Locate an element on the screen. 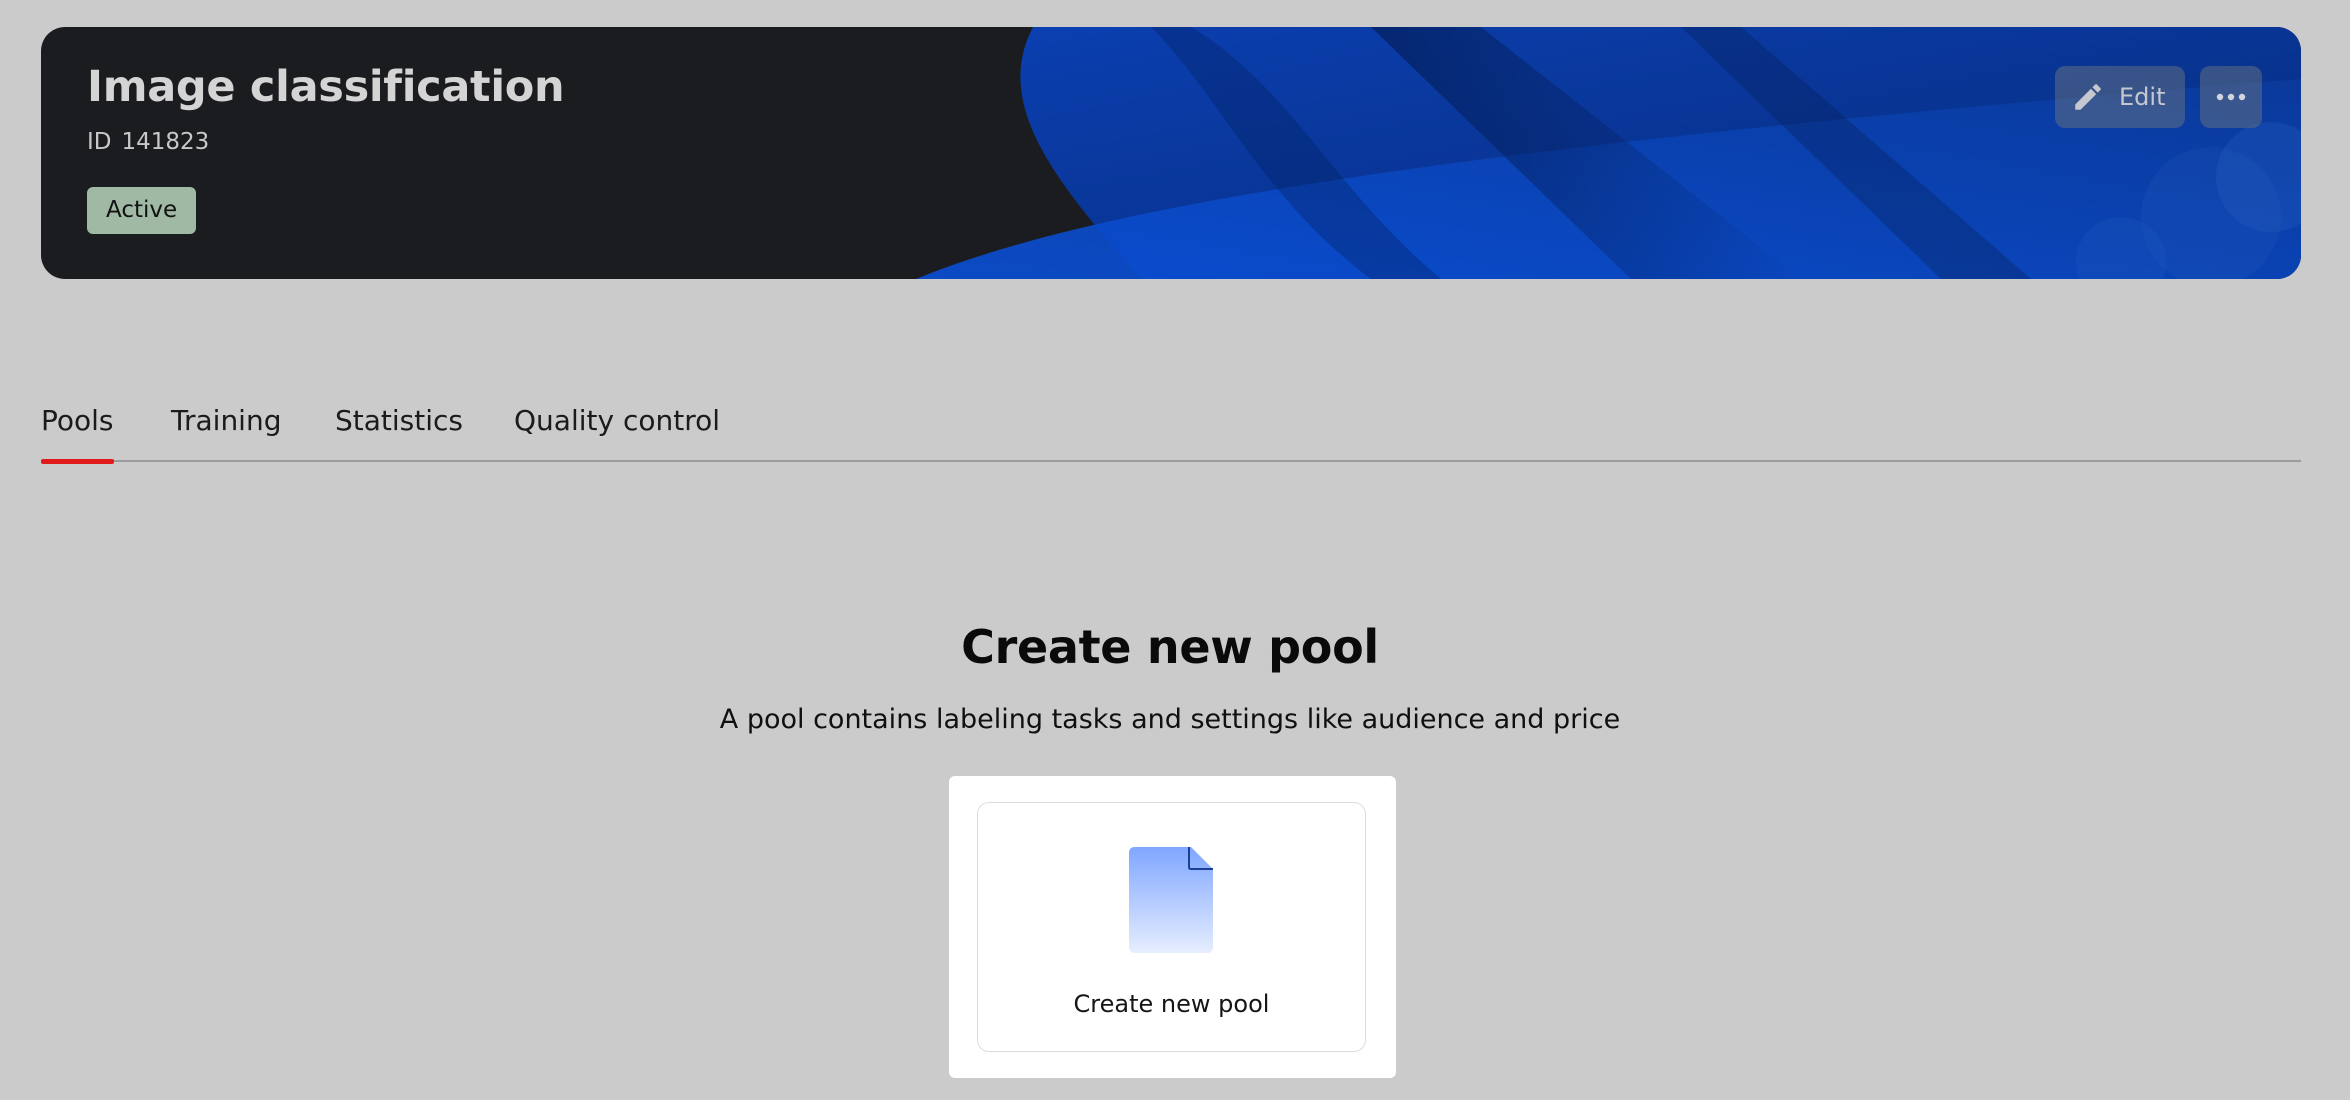  tab-statistics: Statistics is located at coordinates (399, 432).